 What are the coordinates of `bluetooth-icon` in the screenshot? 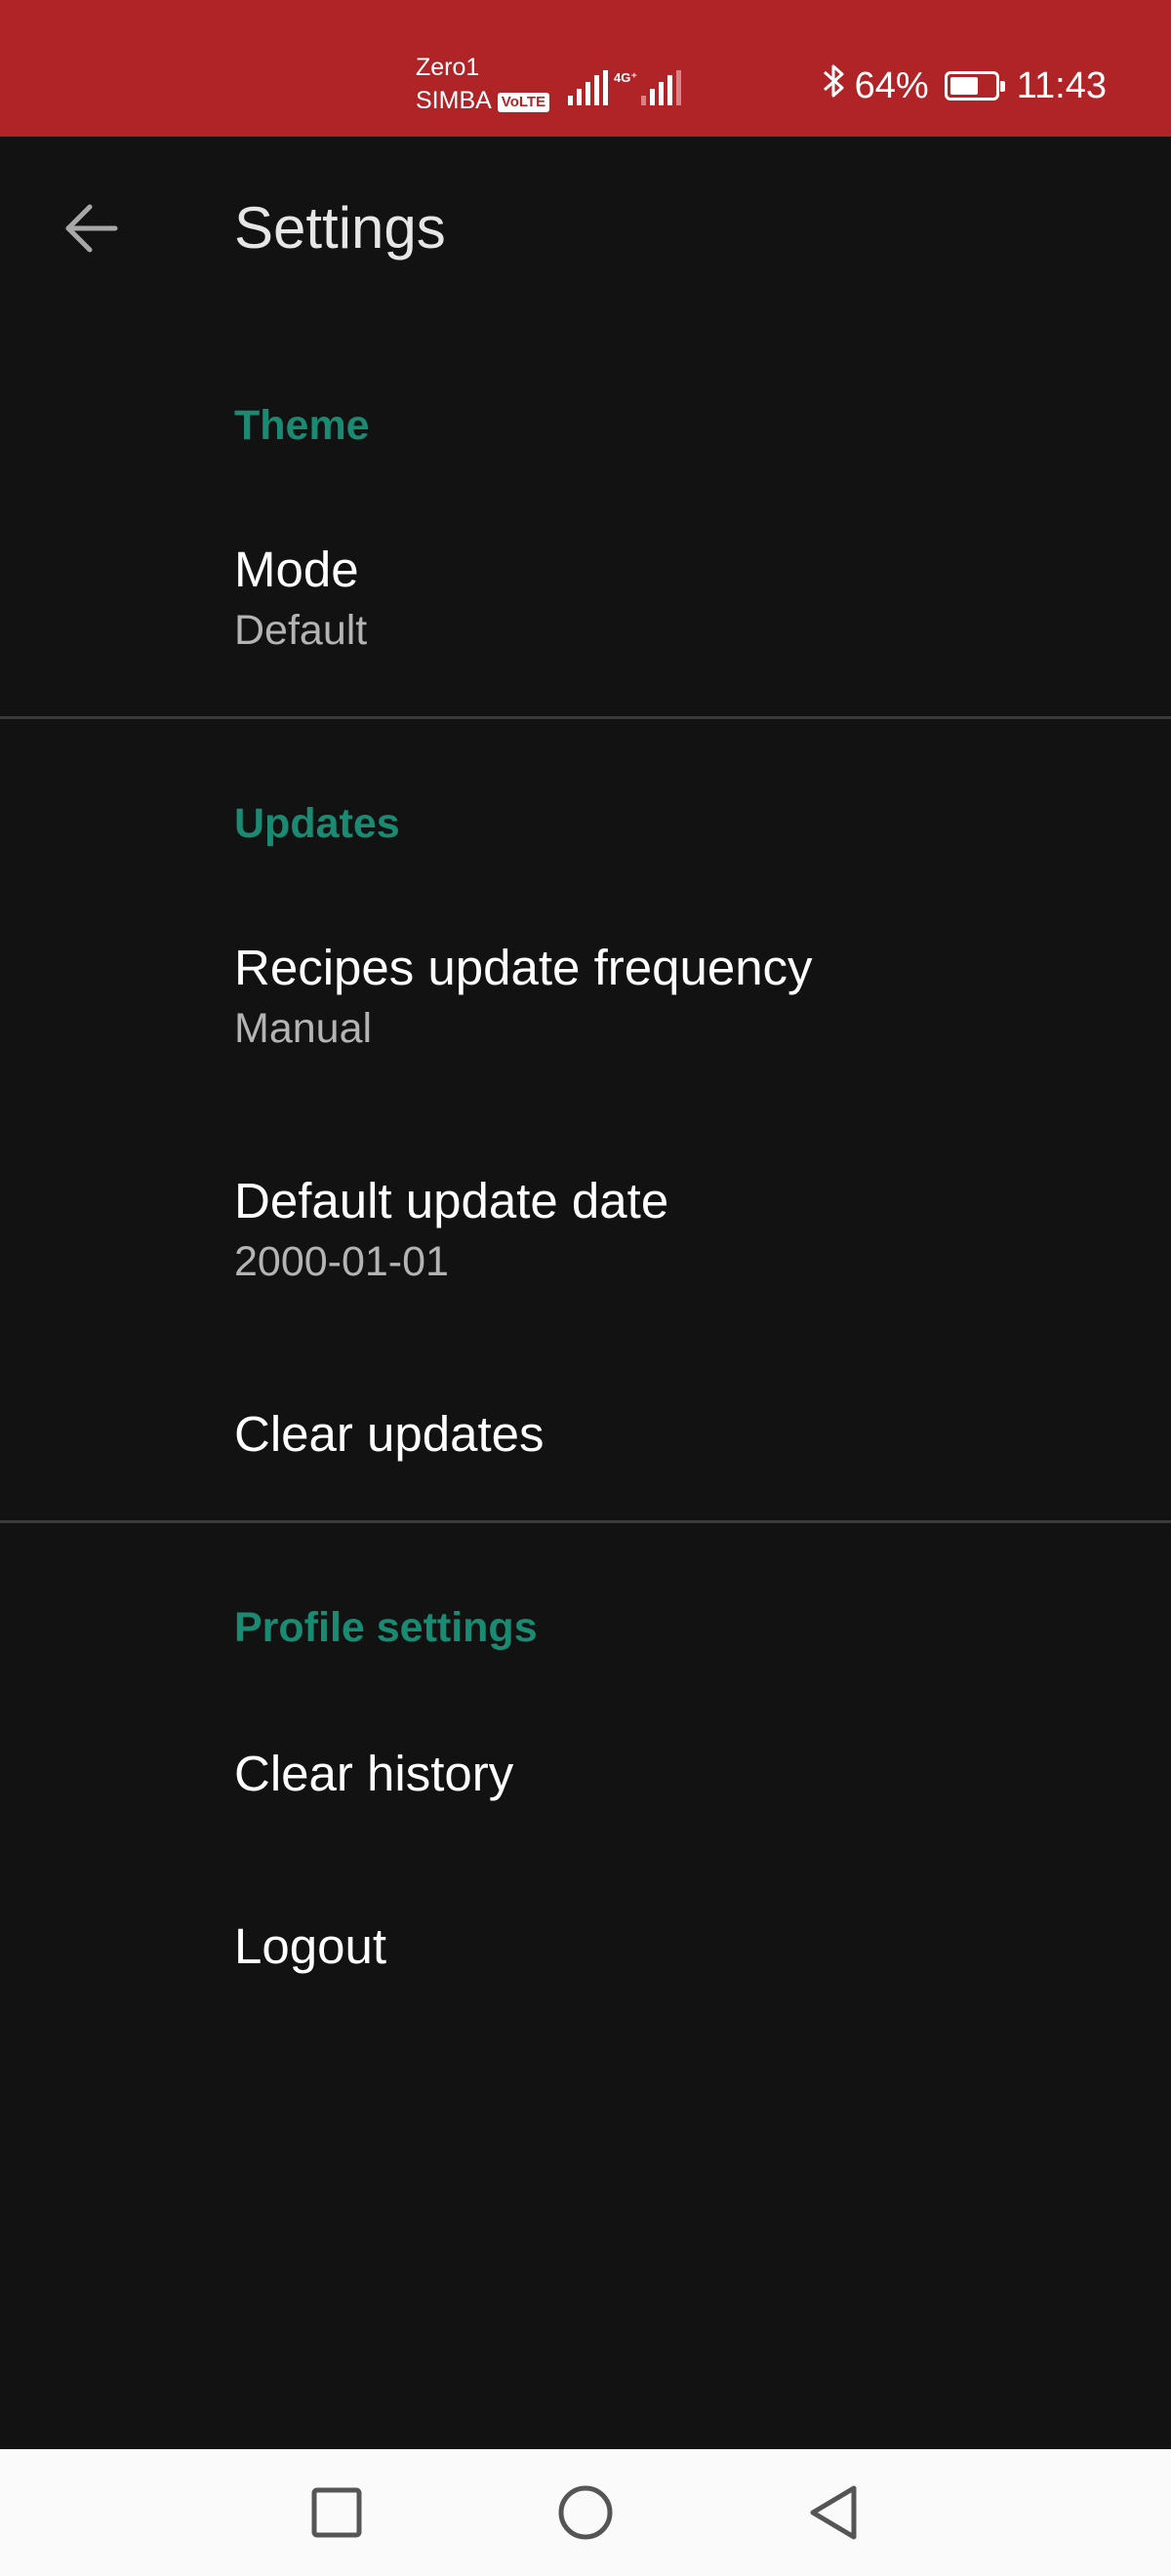 It's located at (833, 85).